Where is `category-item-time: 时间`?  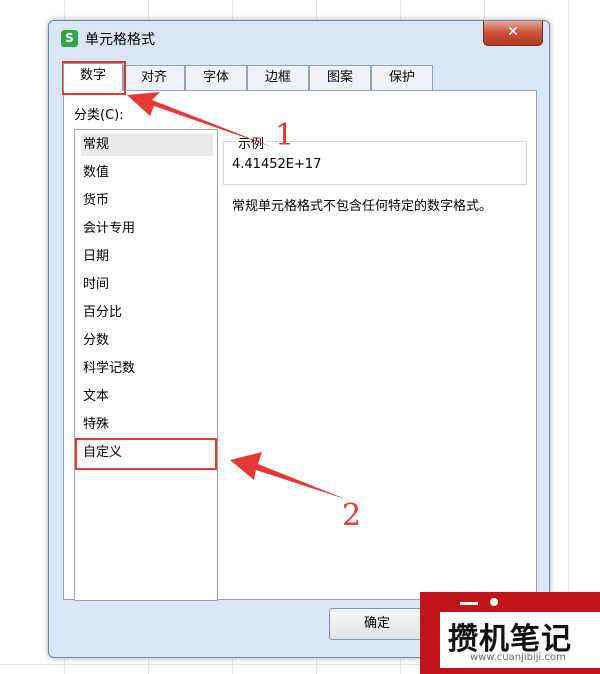
category-item-time: 时间 is located at coordinates (147, 285).